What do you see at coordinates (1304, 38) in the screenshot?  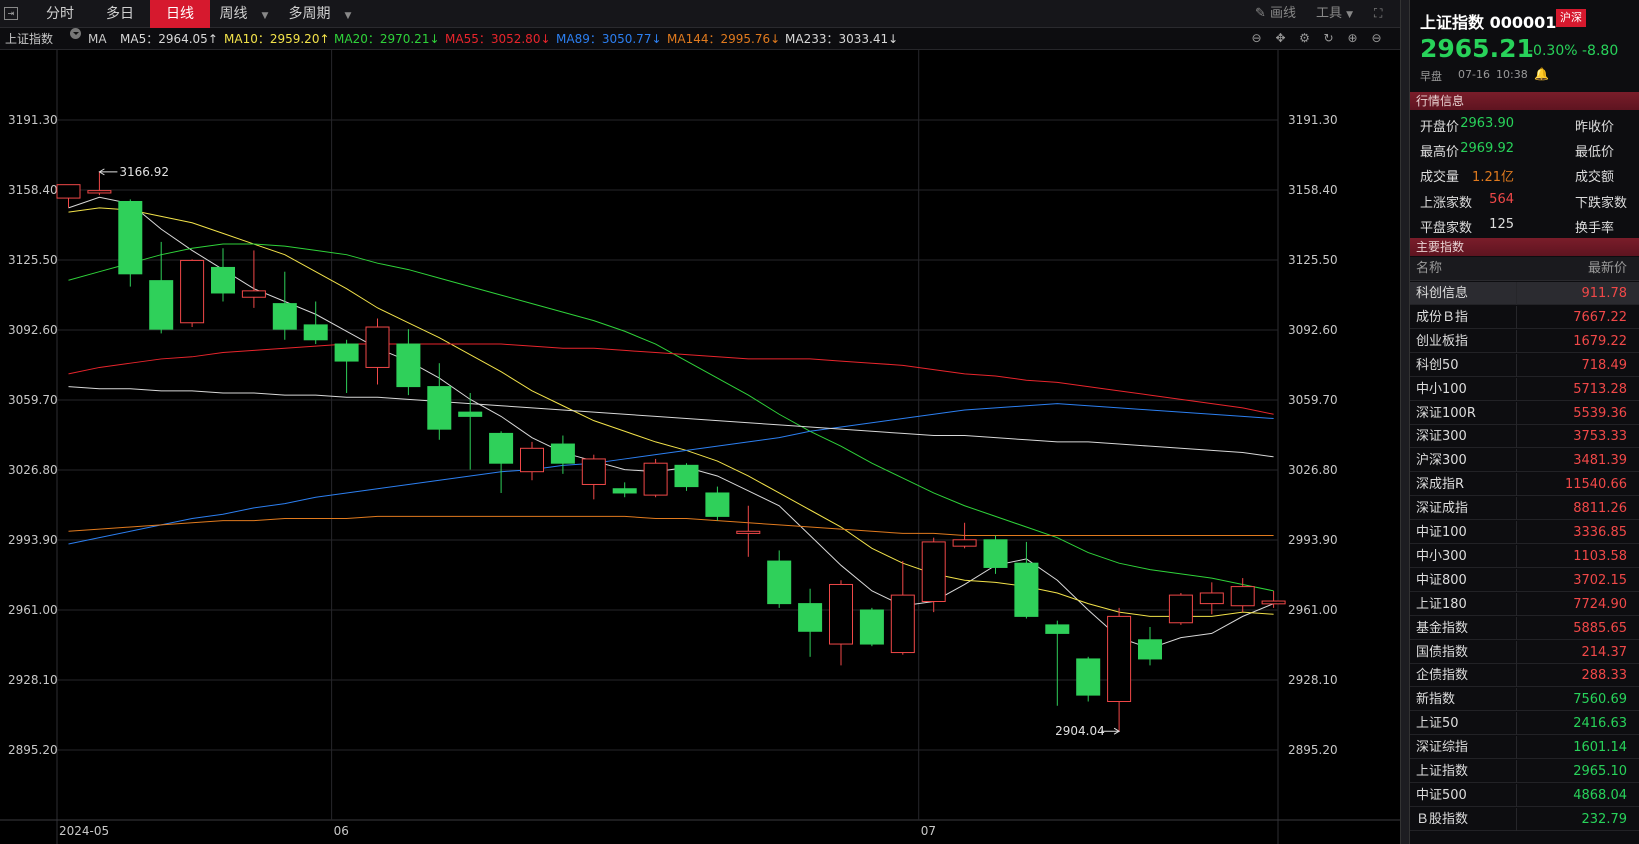 I see `settings-icon: ⚙` at bounding box center [1304, 38].